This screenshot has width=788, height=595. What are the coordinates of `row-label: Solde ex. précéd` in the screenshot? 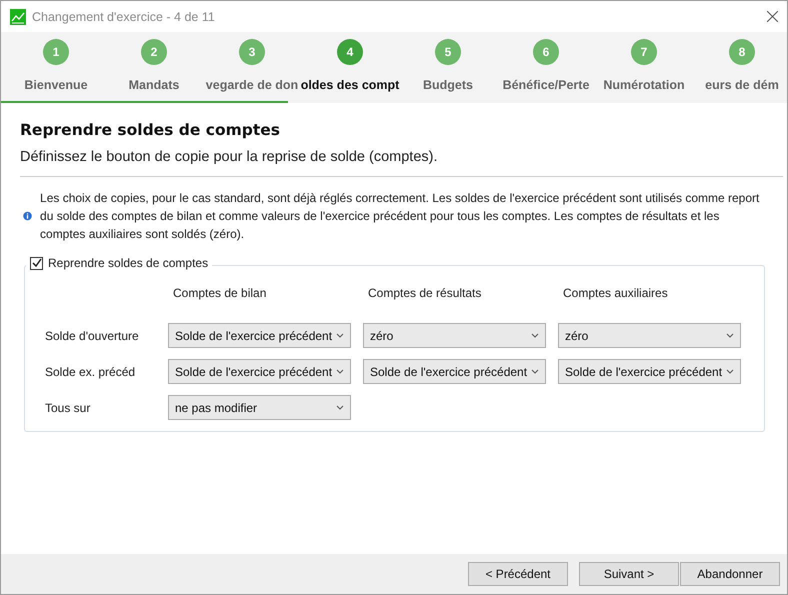 It's located at (90, 371).